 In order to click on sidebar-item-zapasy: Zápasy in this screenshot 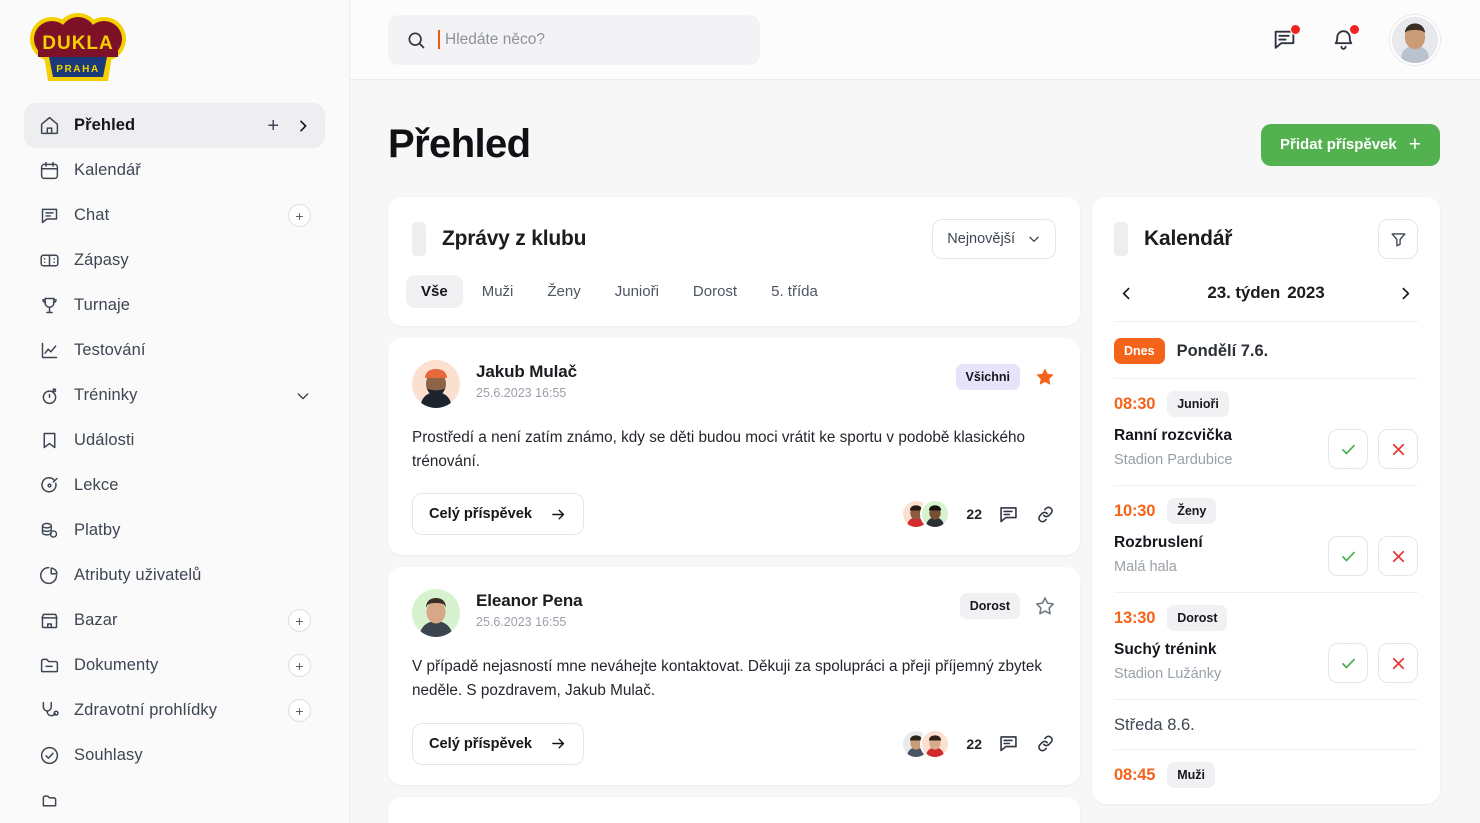, I will do `click(174, 260)`.